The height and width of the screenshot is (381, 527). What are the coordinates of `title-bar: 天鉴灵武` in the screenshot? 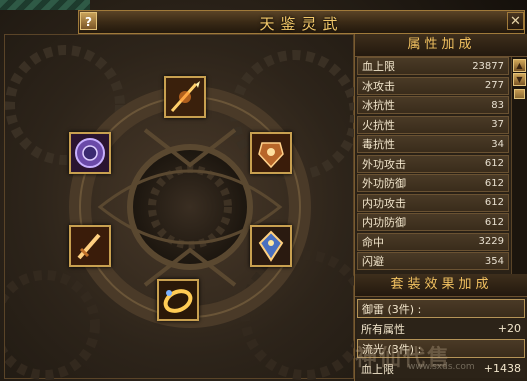 It's located at (301, 22).